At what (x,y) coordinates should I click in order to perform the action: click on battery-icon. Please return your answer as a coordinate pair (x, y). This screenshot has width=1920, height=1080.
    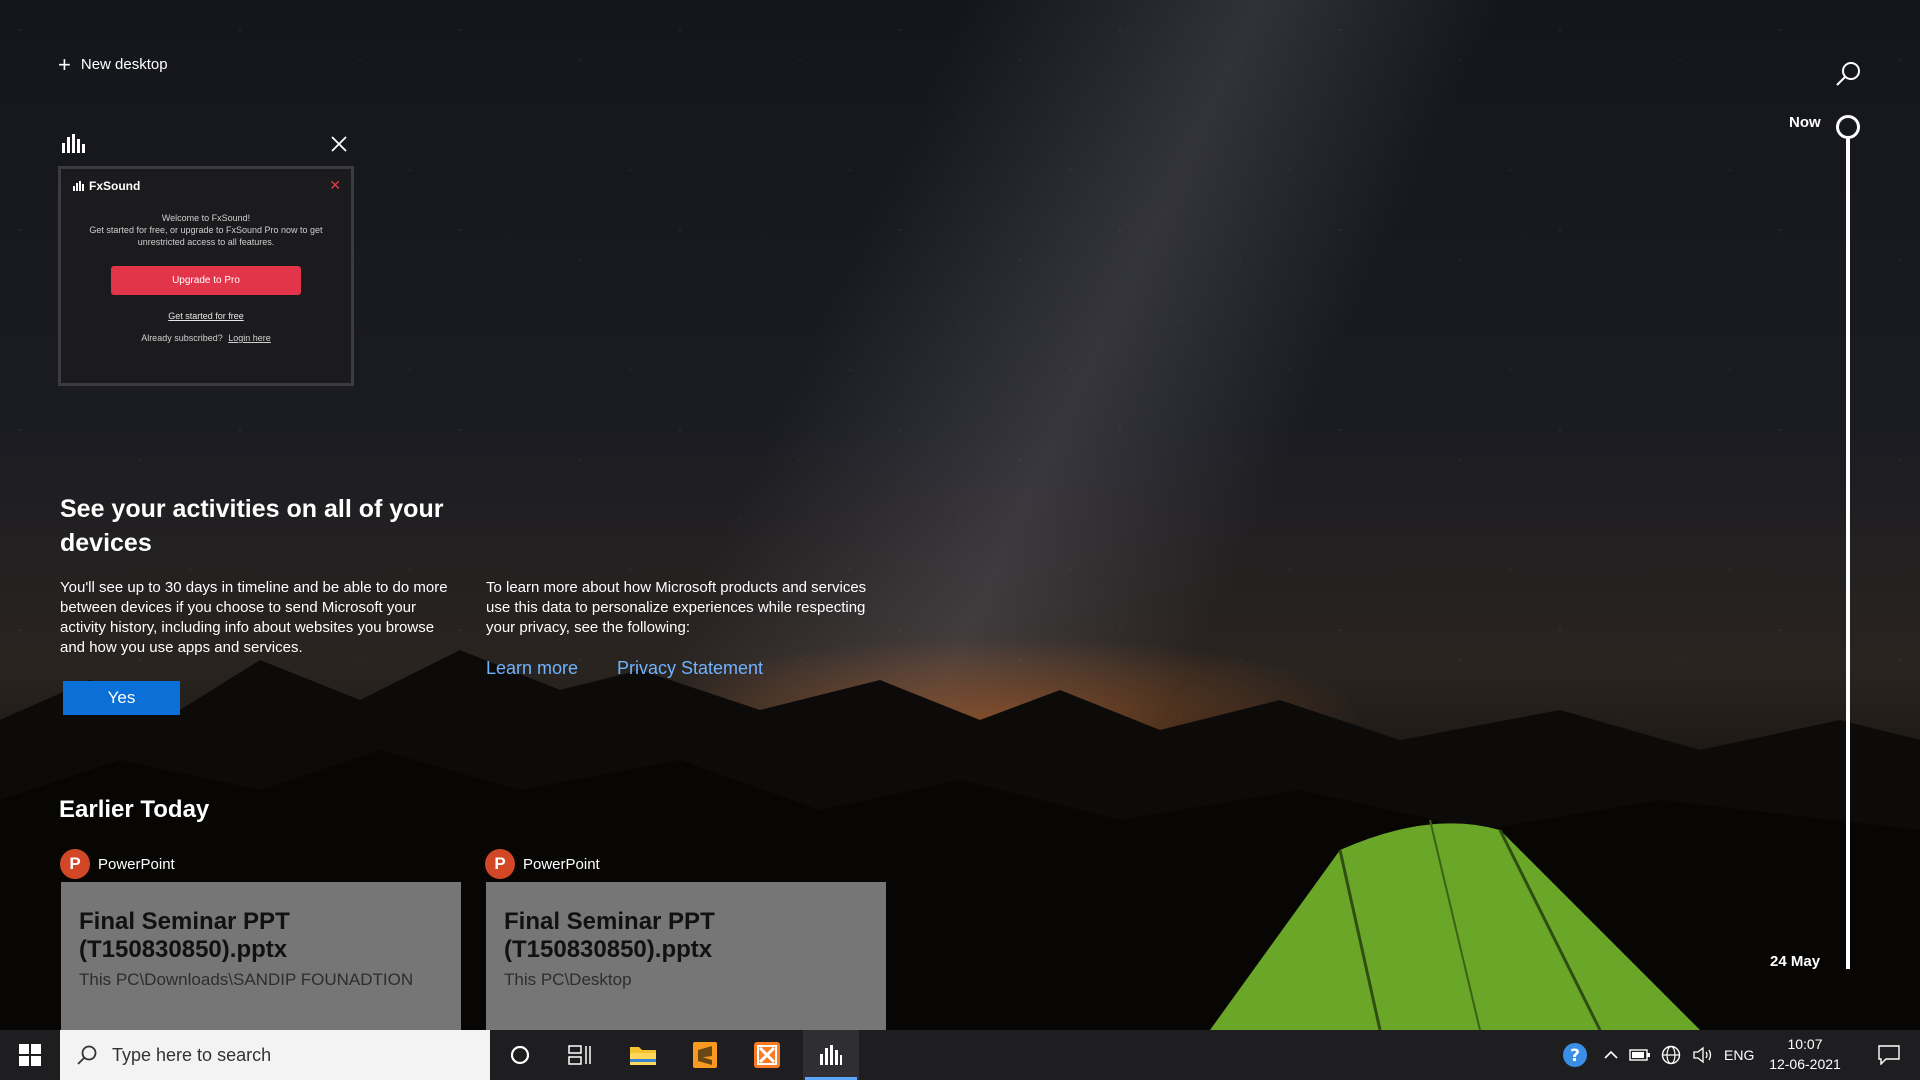
    Looking at the image, I should click on (1639, 1055).